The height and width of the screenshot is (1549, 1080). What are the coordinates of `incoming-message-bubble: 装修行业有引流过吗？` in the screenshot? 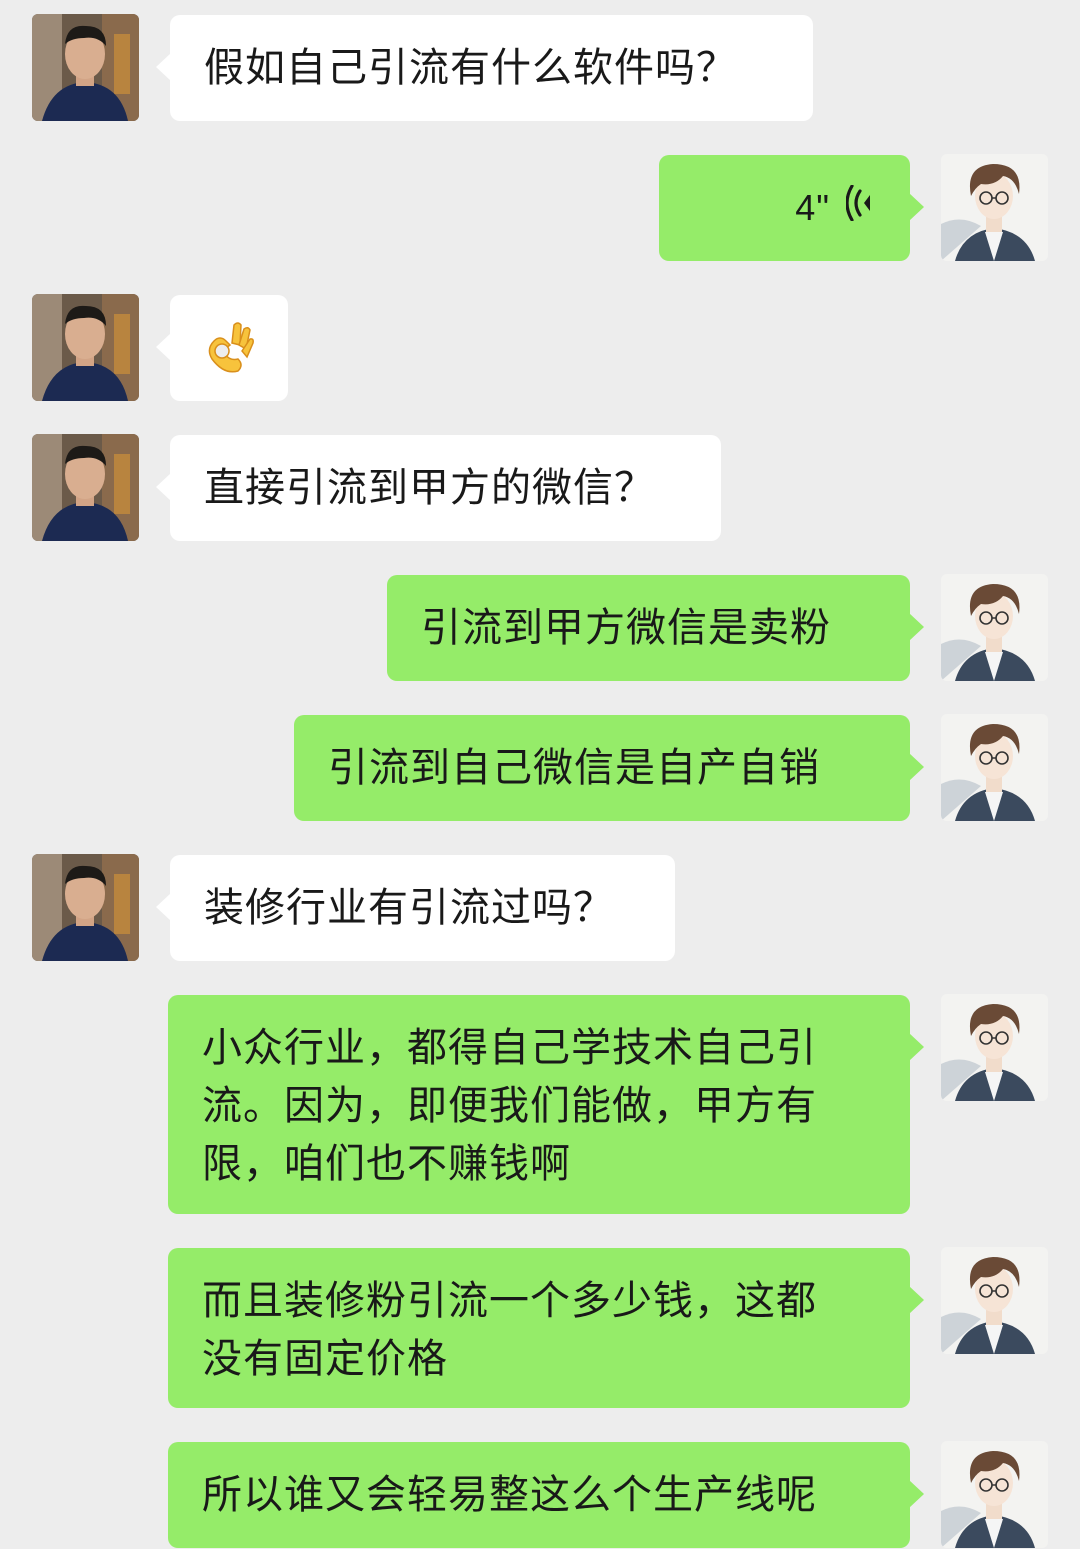 It's located at (415, 908).